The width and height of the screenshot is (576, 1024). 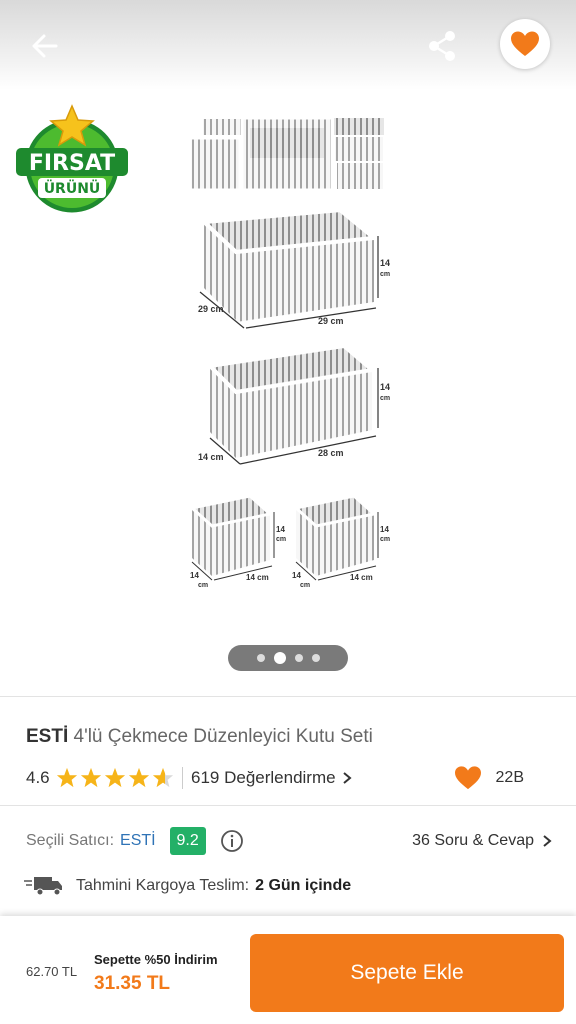 I want to click on shipping-row: Tahmini Kargoya Teslim: 2 Gün içinde, so click(x=187, y=886).